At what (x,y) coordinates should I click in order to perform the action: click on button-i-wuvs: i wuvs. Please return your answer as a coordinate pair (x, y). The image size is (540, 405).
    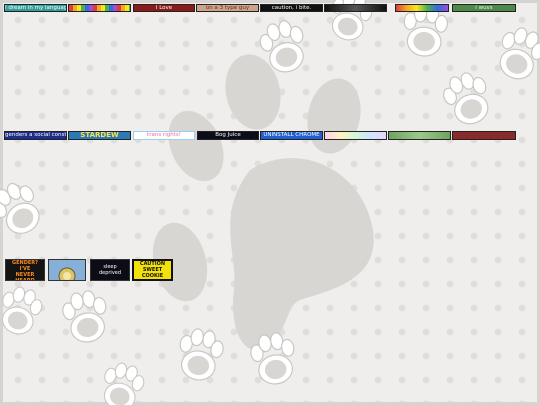
    Looking at the image, I should click on (484, 8).